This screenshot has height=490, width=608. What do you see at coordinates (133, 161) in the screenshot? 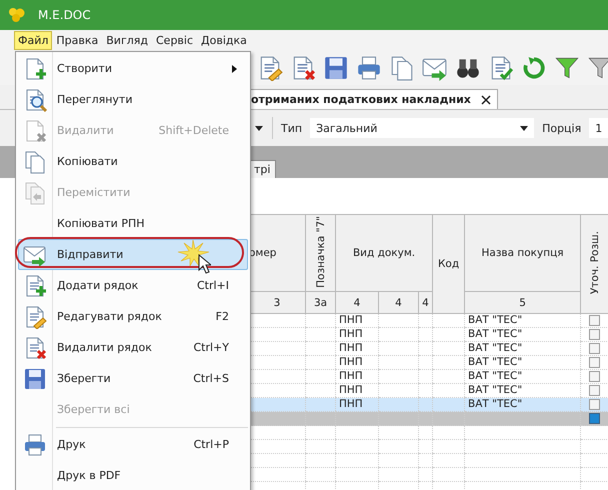
I see `menu-item: Копіювати` at bounding box center [133, 161].